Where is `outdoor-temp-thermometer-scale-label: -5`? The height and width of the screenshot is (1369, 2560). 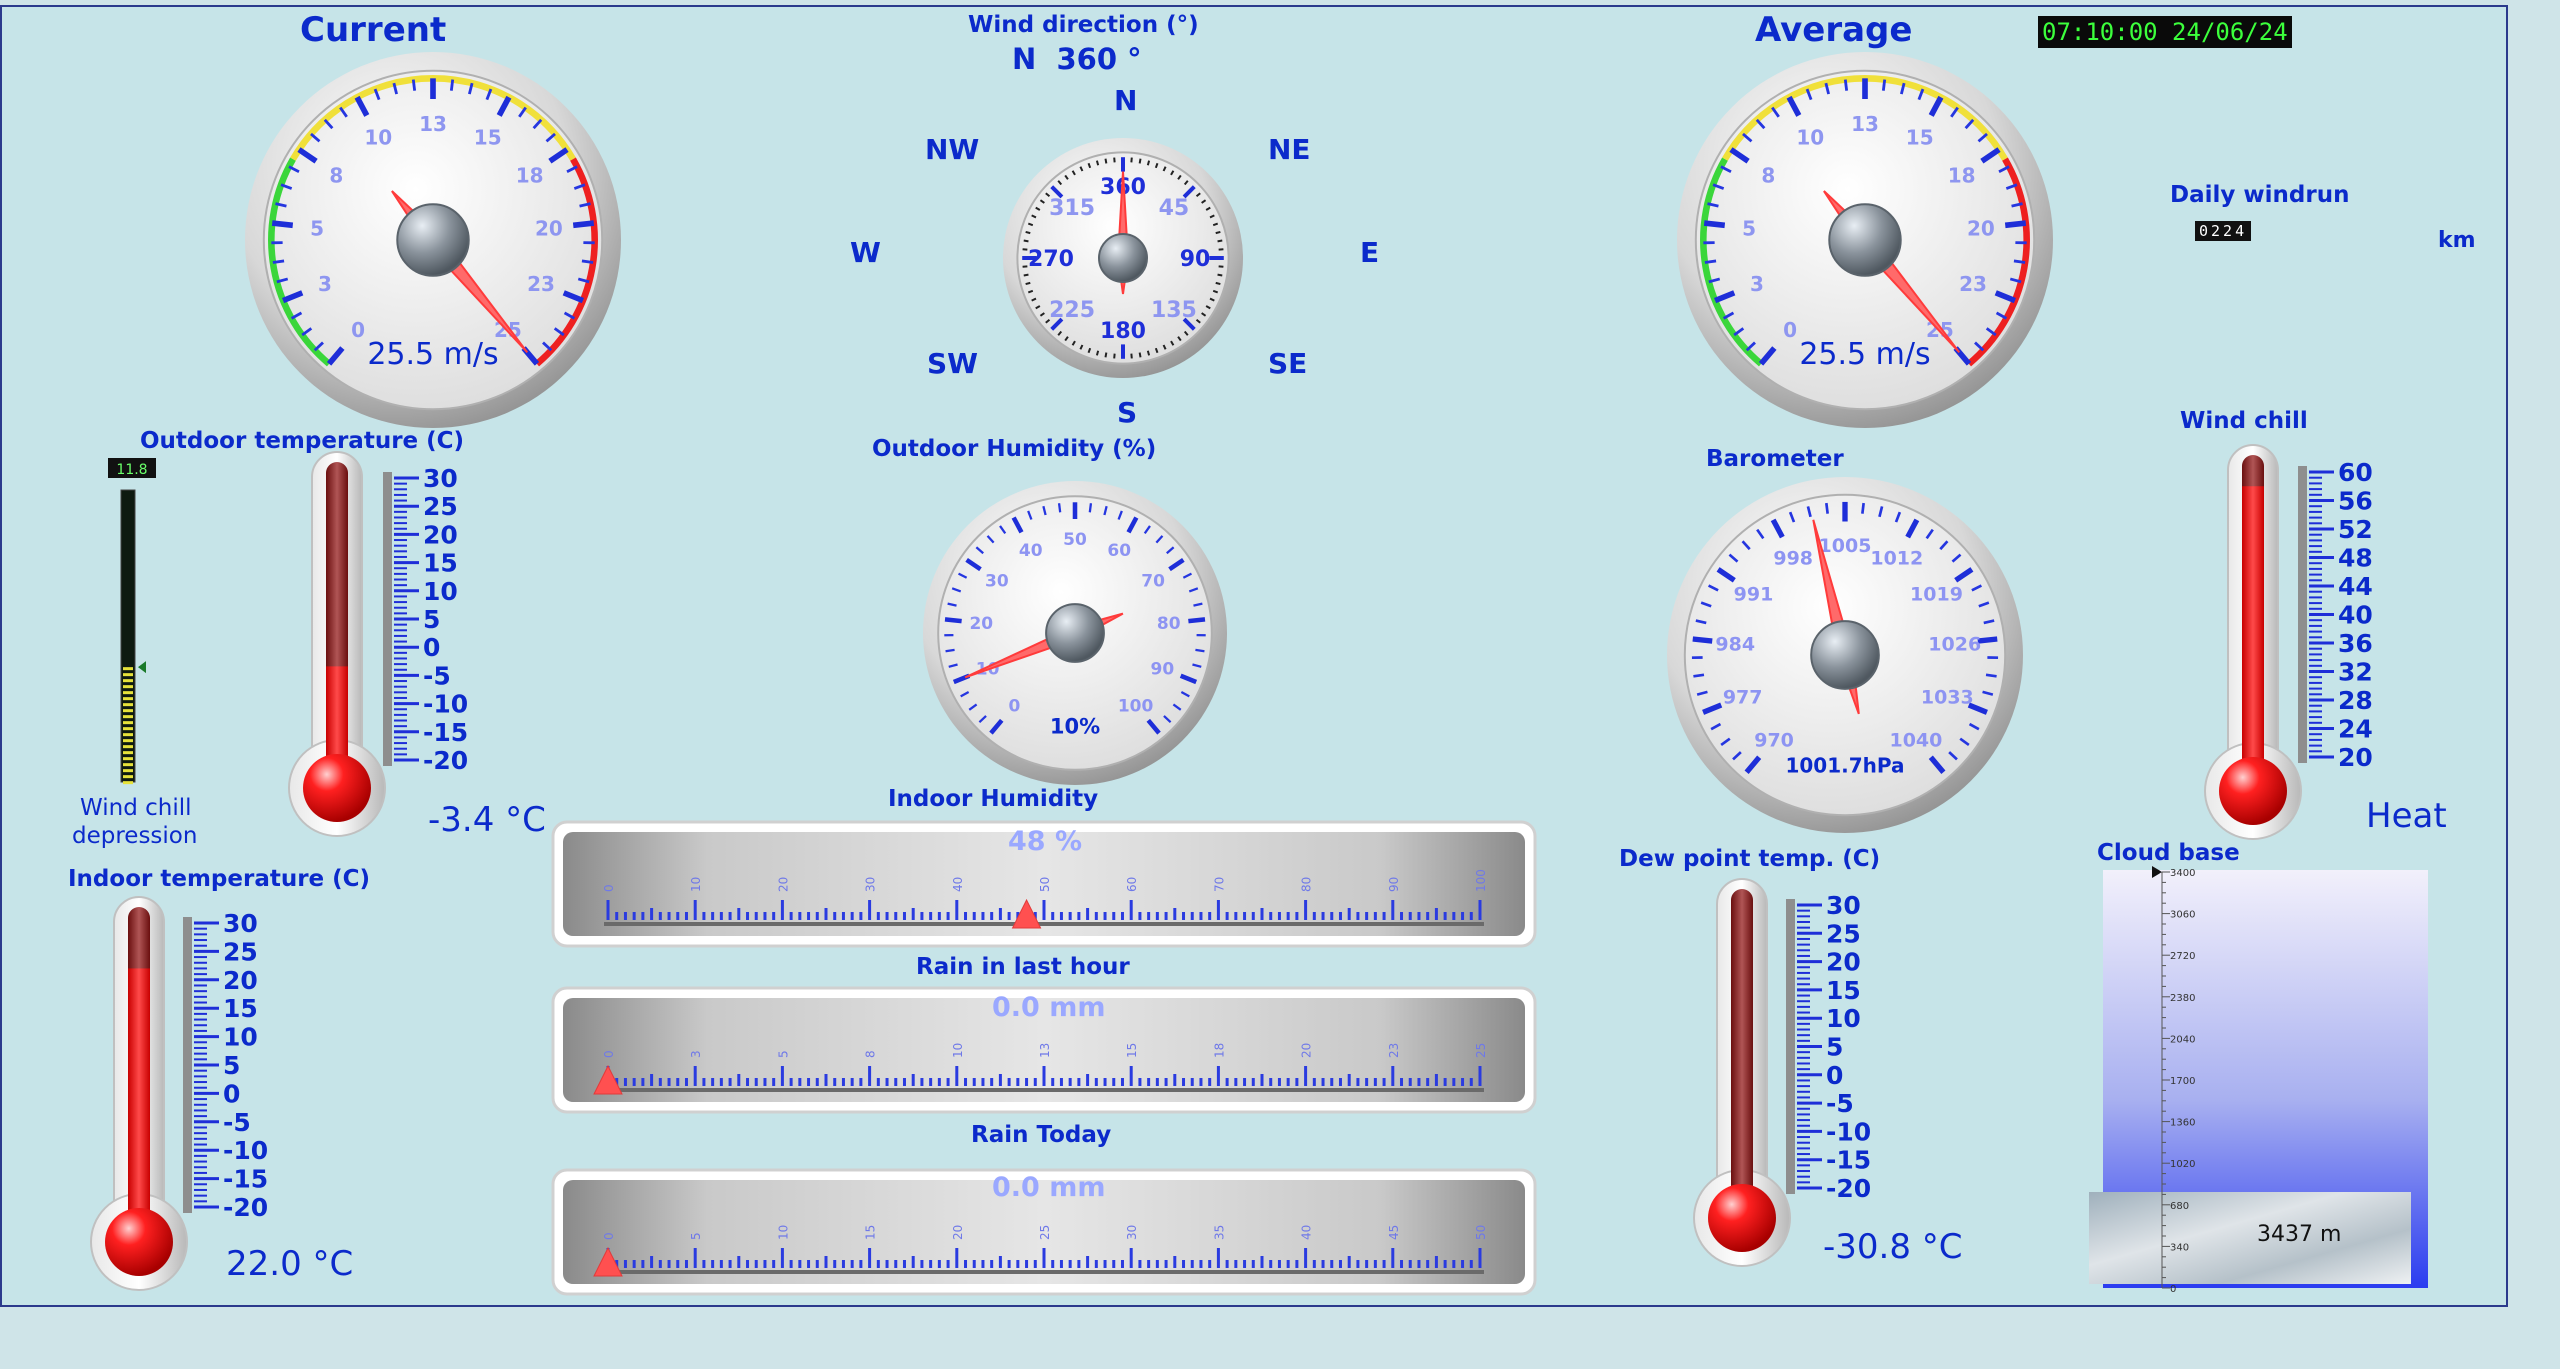
outdoor-temp-thermometer-scale-label: -5 is located at coordinates (437, 675).